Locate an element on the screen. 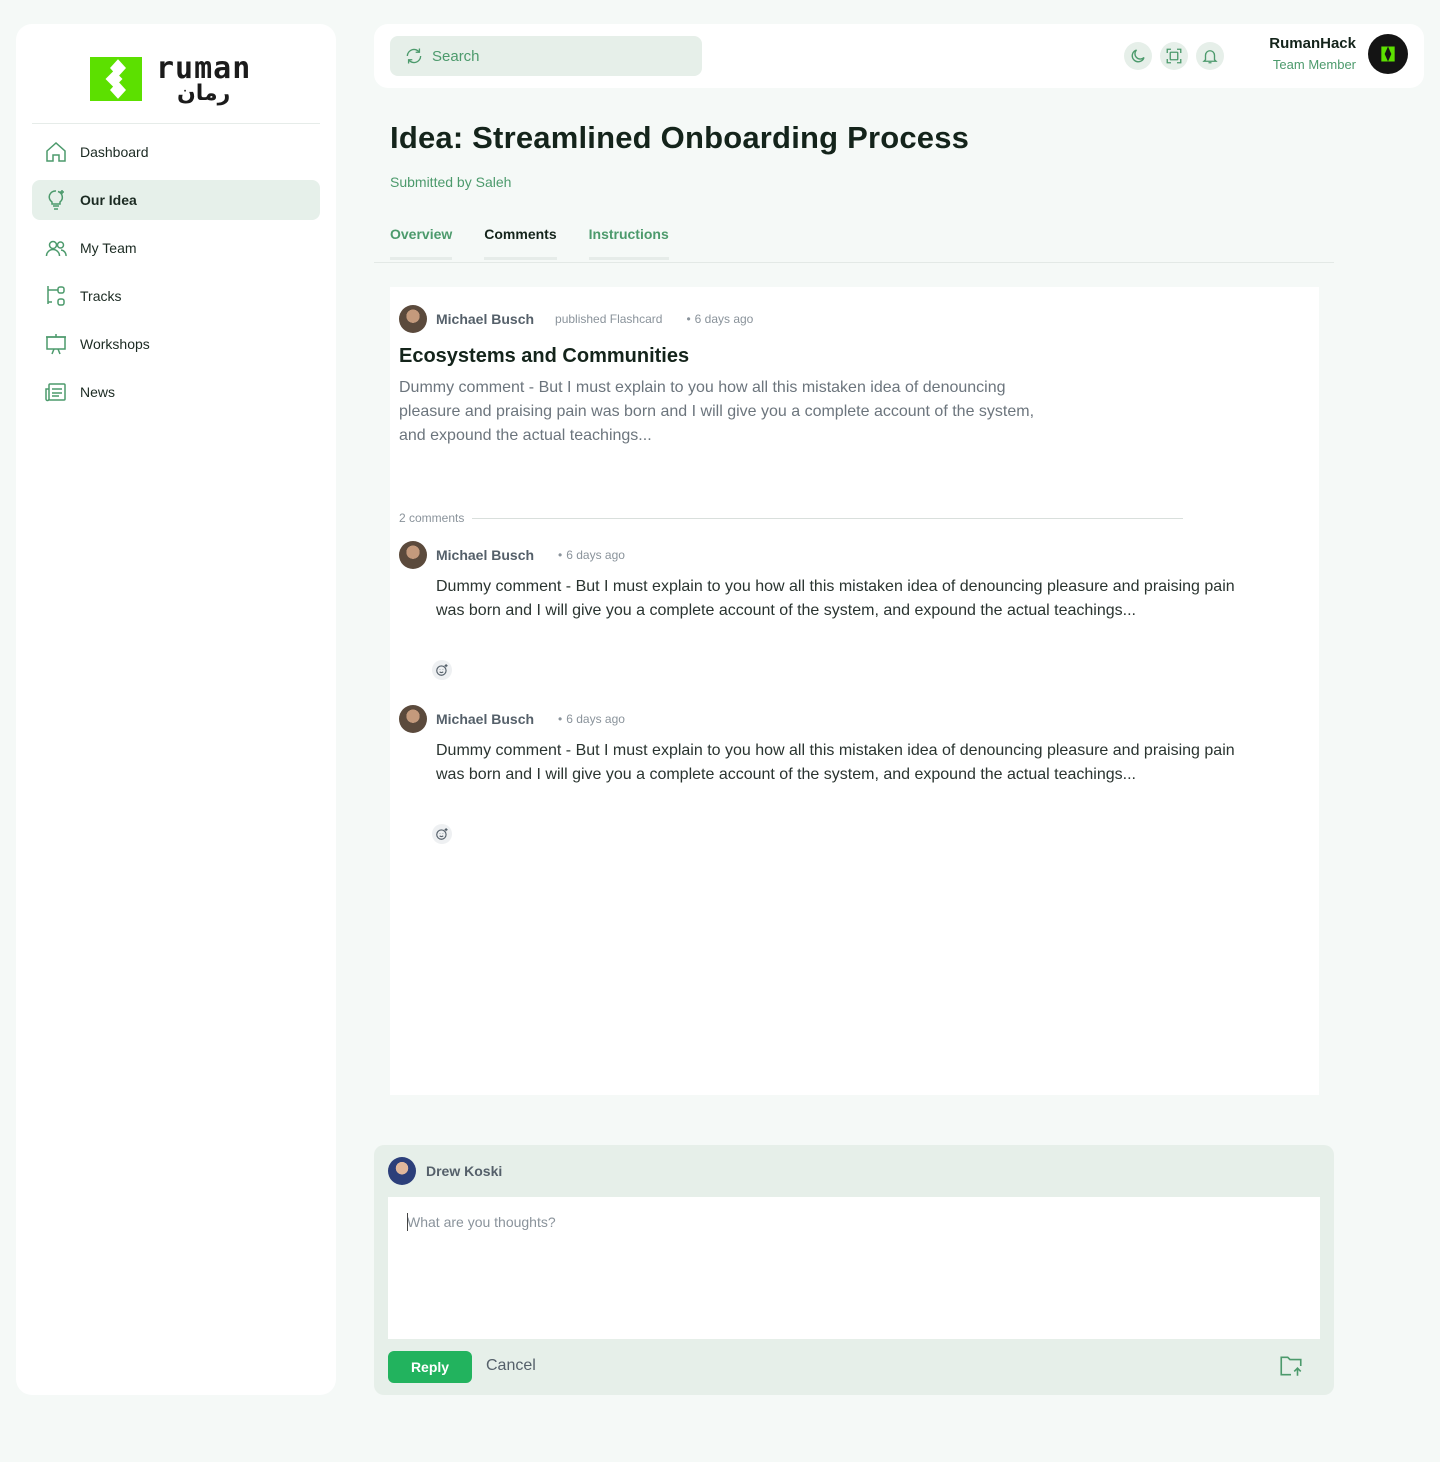 This screenshot has width=1440, height=1462. sidebar-item-dashboard: Dashboard is located at coordinates (176, 152).